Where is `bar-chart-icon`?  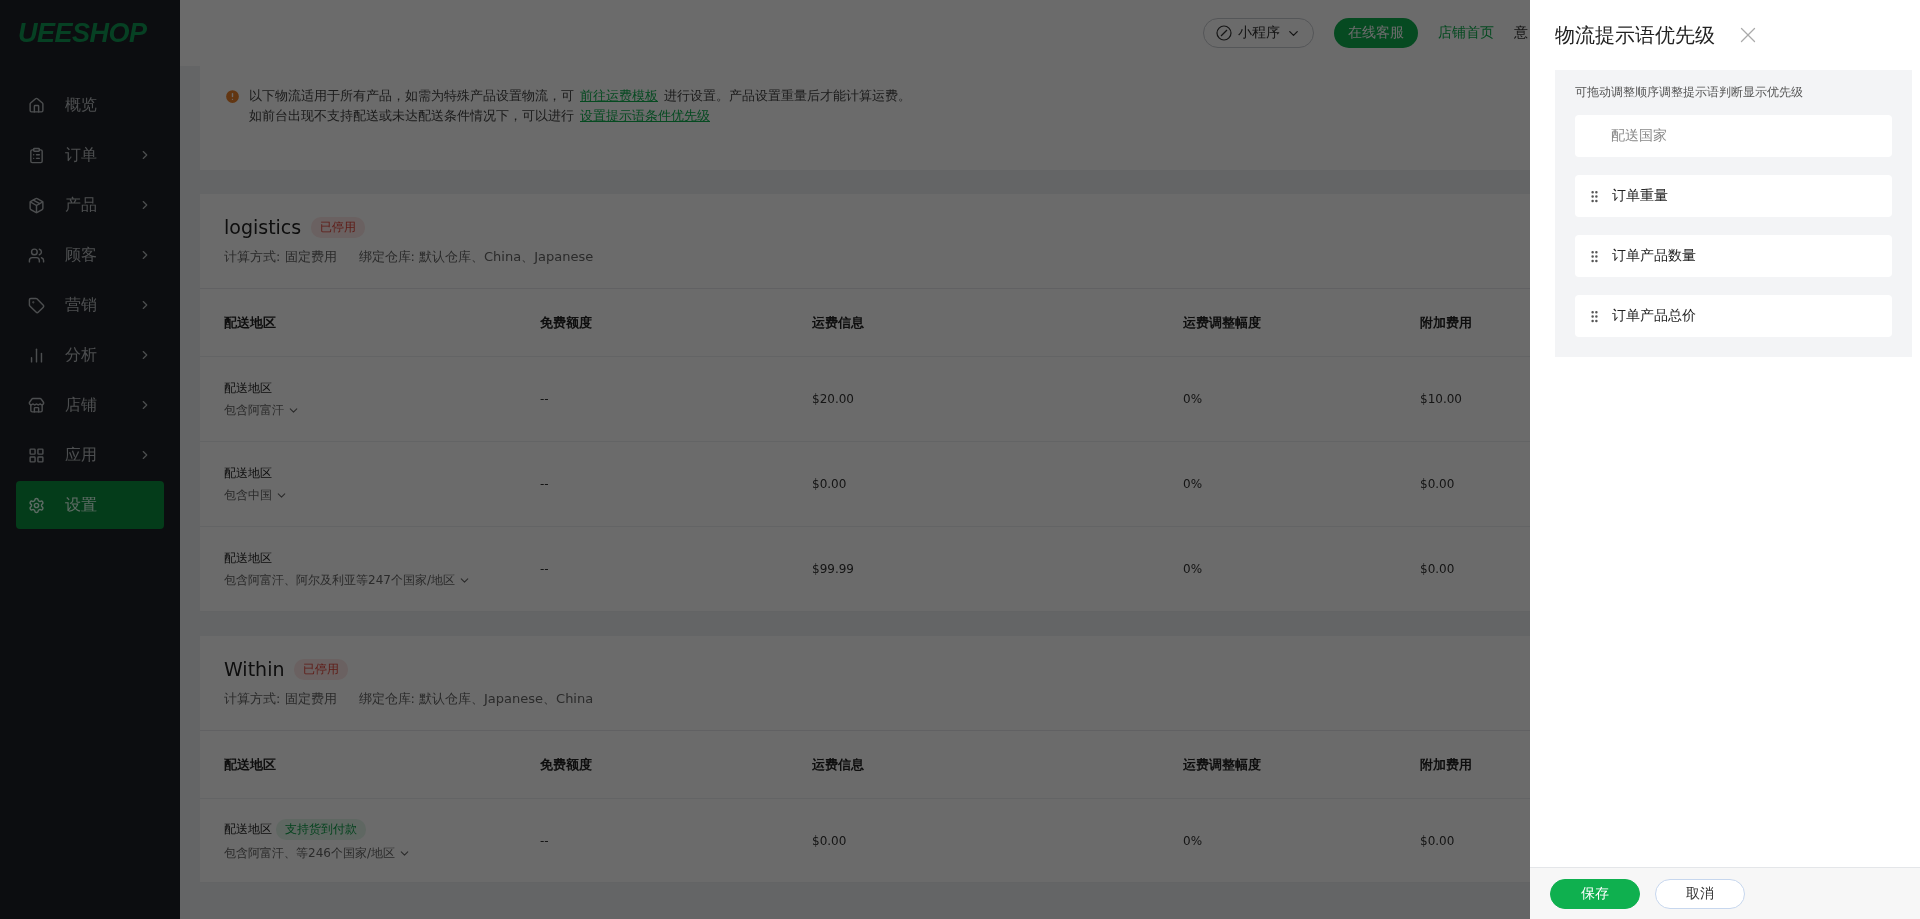 bar-chart-icon is located at coordinates (36, 355).